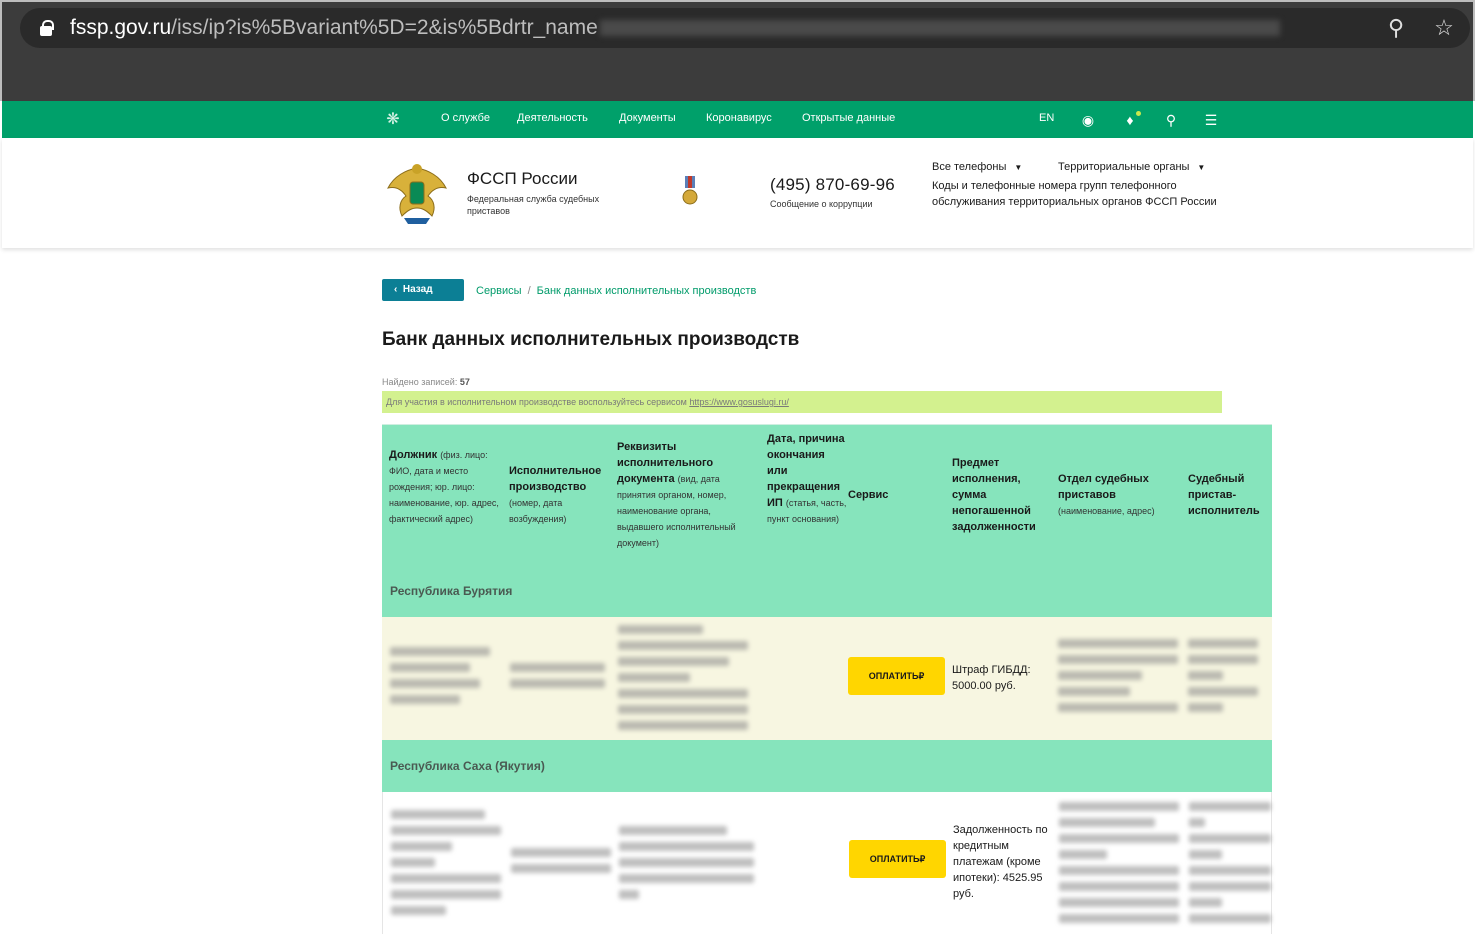 This screenshot has width=1475, height=934. What do you see at coordinates (1131, 167) in the screenshot?
I see `territorial-bodies-dropdown: Территориальные органы ▼` at bounding box center [1131, 167].